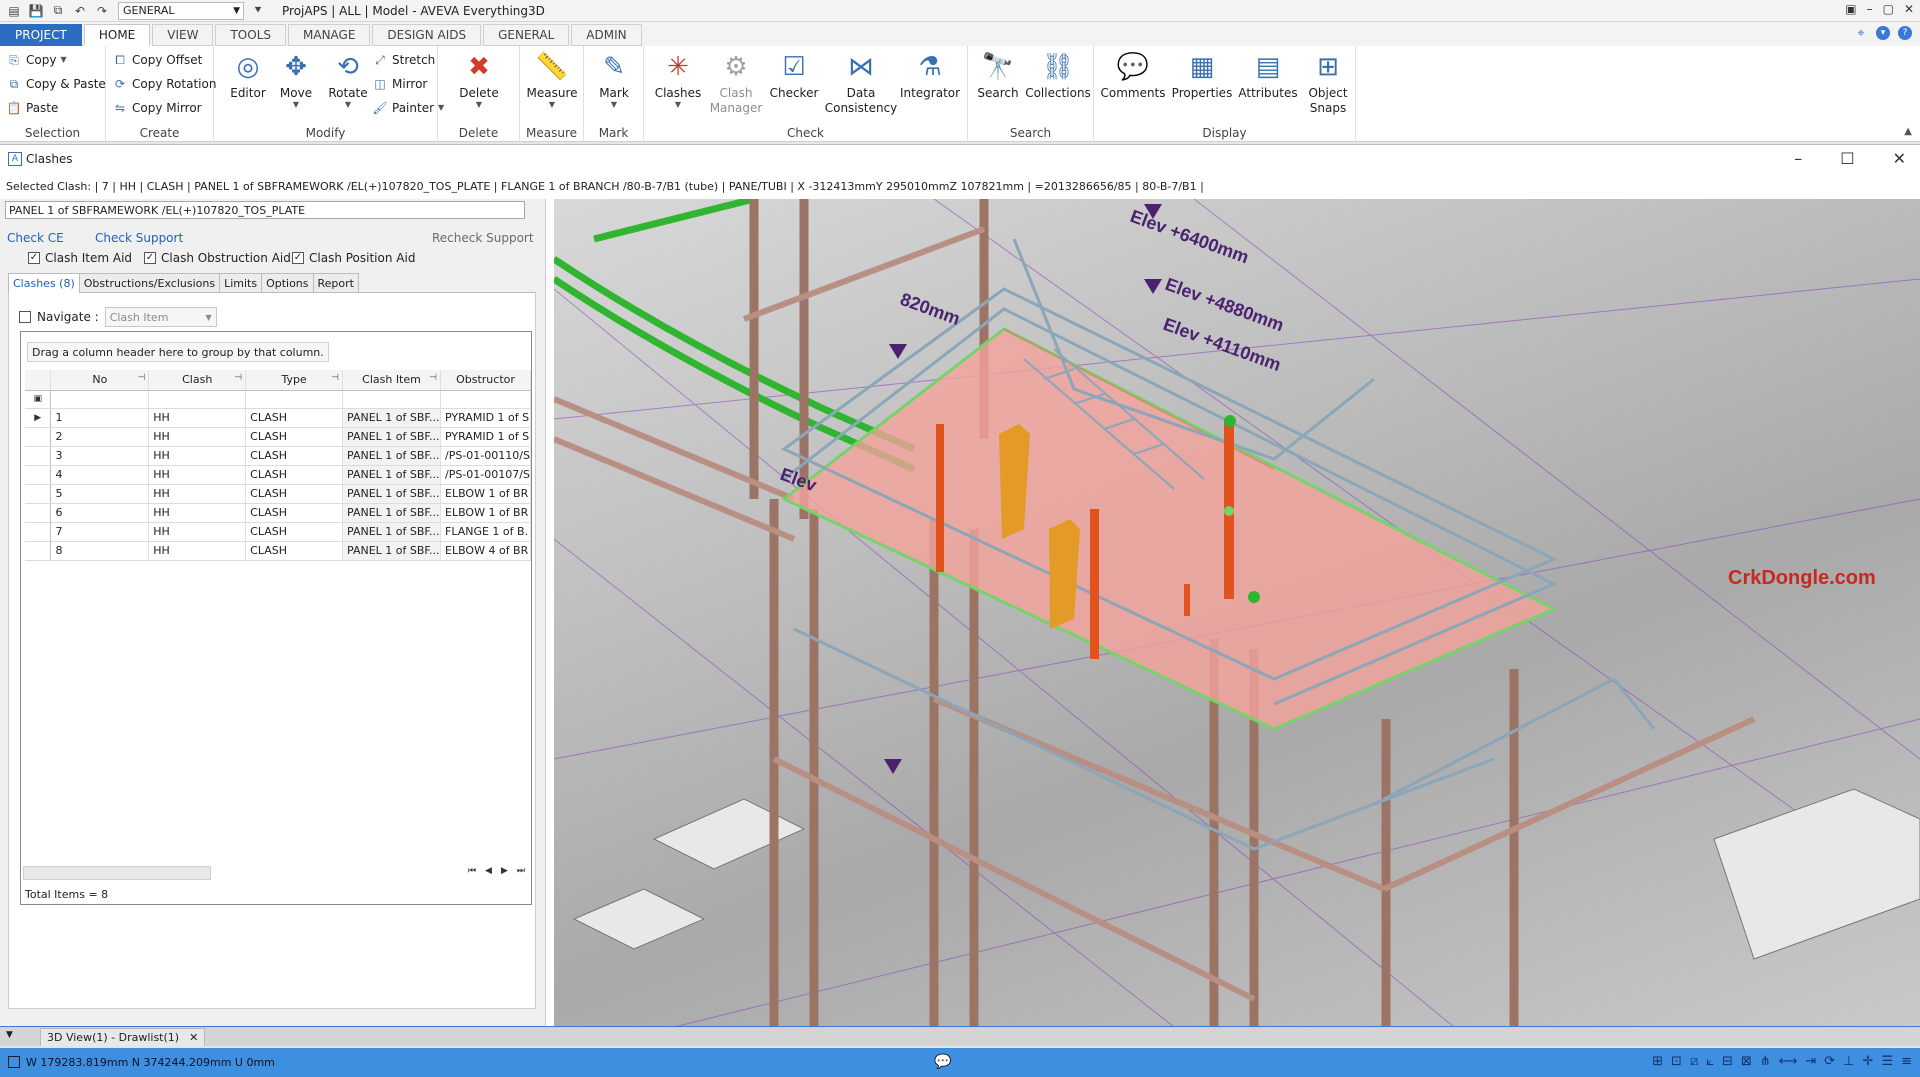  I want to click on data-consistency-button: ⋈ Data Consistency, so click(861, 83).